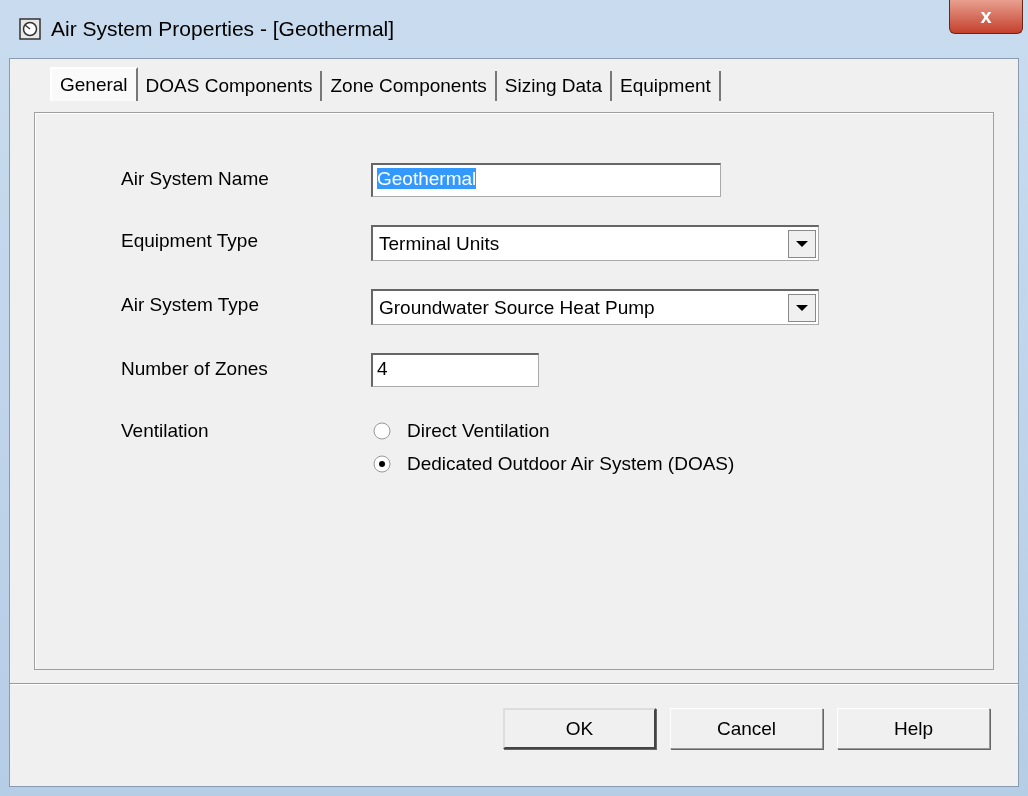  What do you see at coordinates (554, 86) in the screenshot?
I see `tab: Sizing Data` at bounding box center [554, 86].